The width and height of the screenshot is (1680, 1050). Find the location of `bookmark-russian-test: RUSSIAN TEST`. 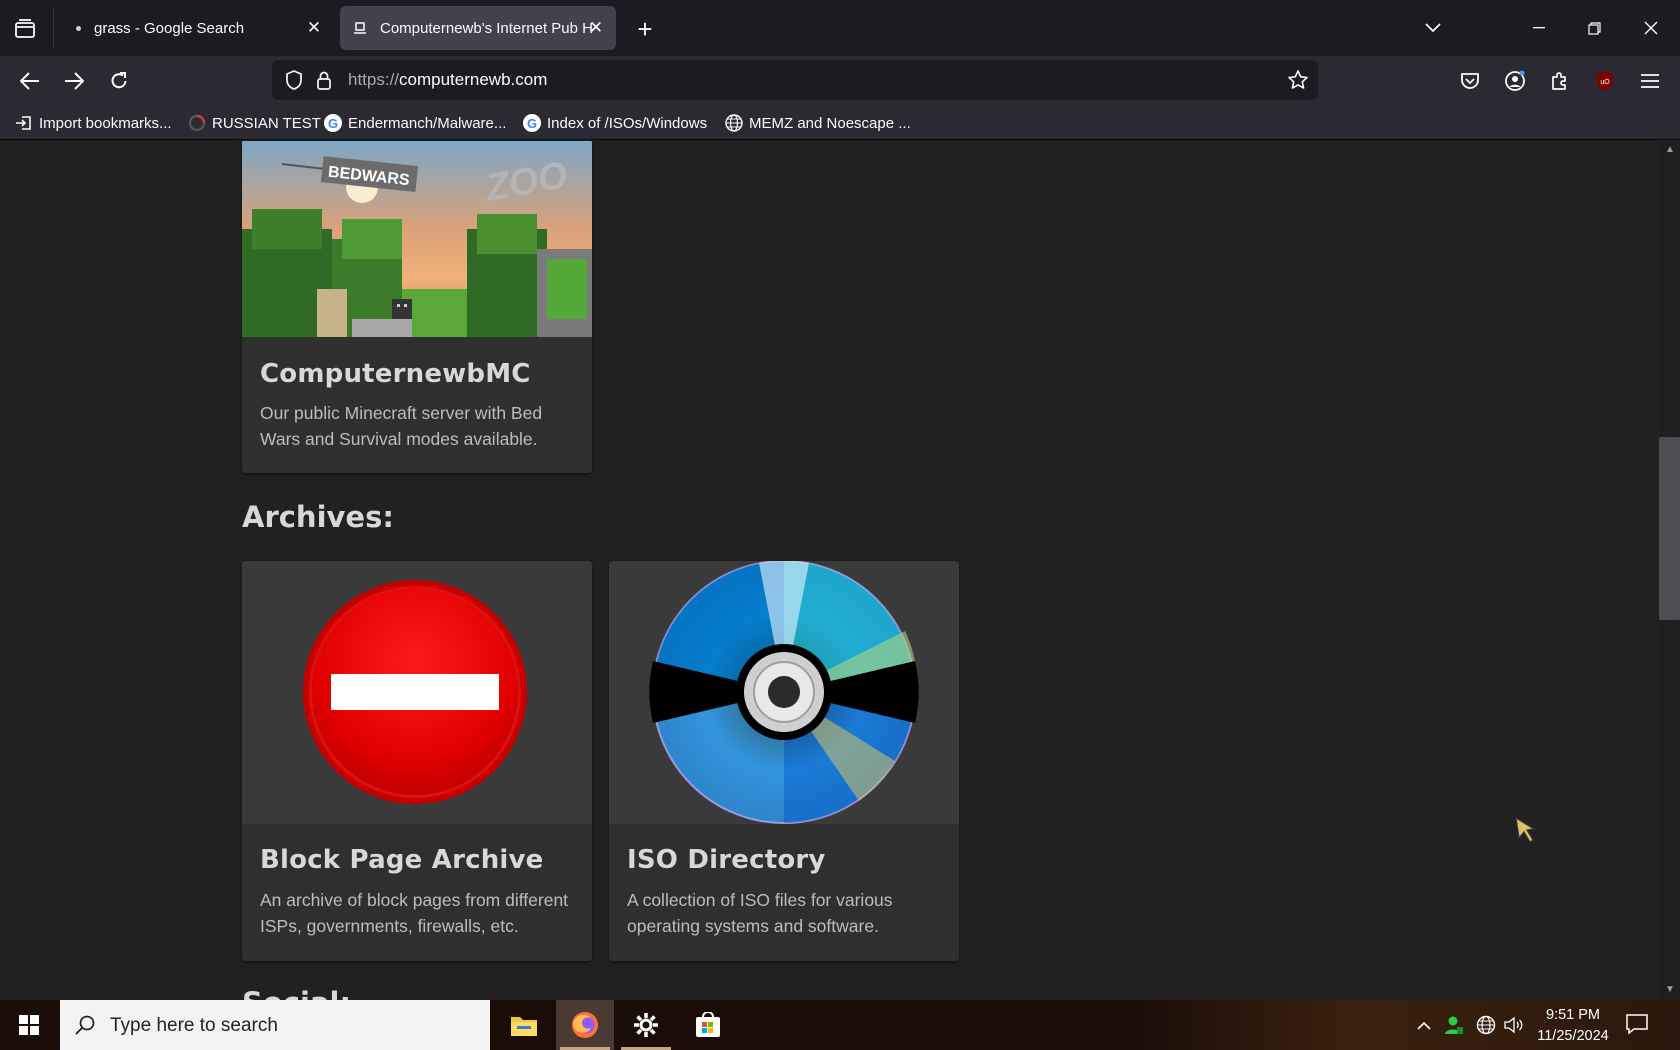

bookmark-russian-test: RUSSIAN TEST is located at coordinates (254, 123).